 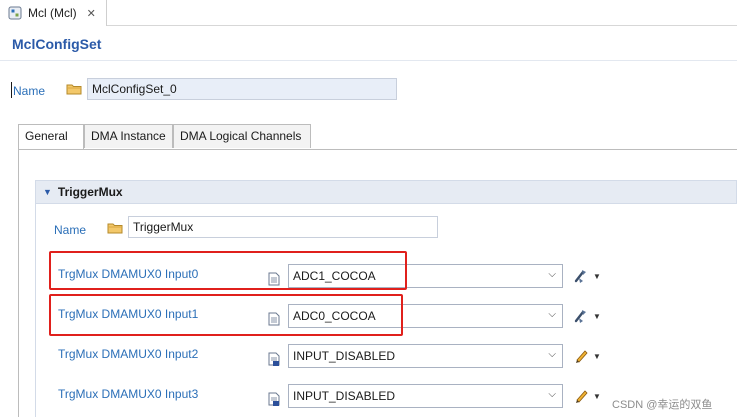 I want to click on panel-border, so click(x=18, y=283).